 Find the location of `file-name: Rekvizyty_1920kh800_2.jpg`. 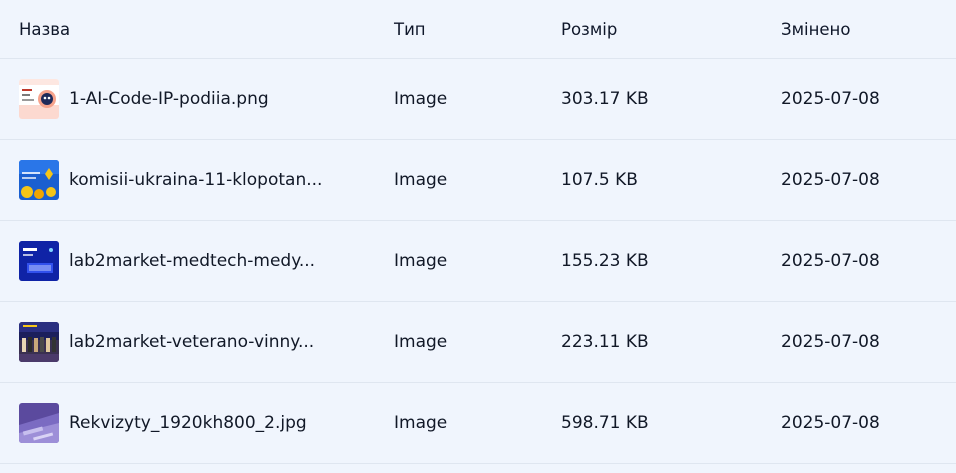

file-name: Rekvizyty_1920kh800_2.jpg is located at coordinates (188, 423).